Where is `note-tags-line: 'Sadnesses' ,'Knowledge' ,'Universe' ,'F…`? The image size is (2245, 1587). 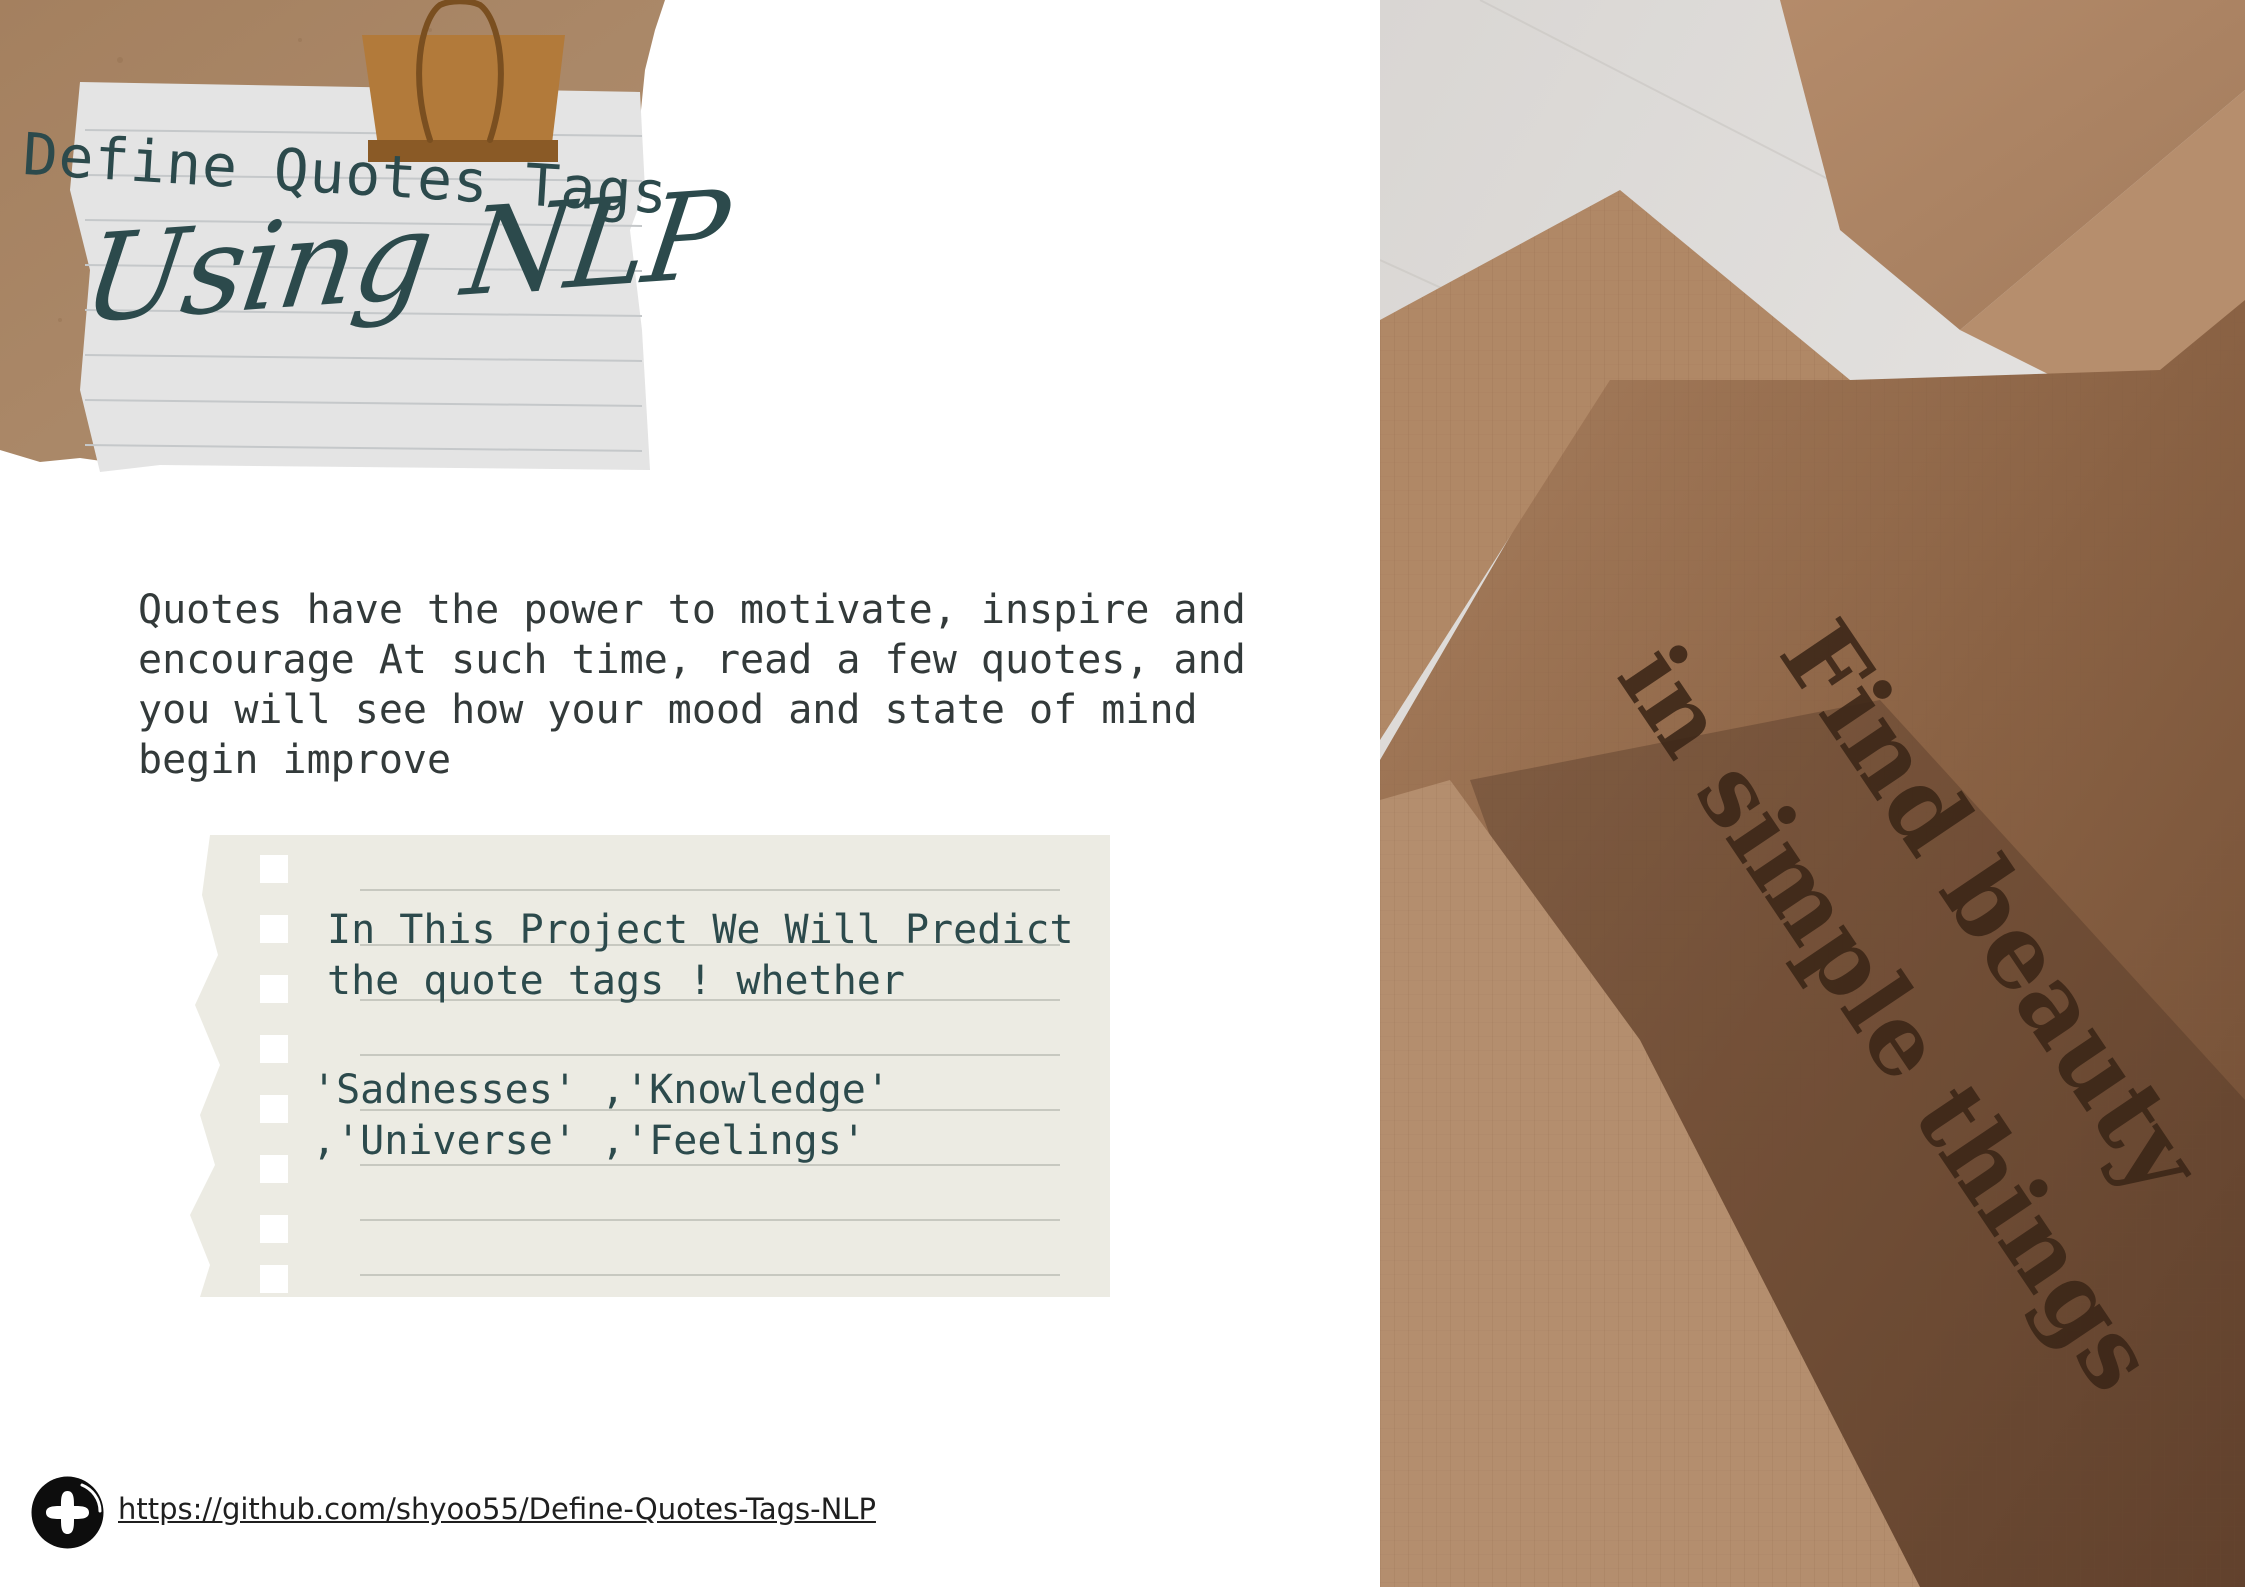 note-tags-line: 'Sadnesses' ,'Knowledge' ,'Universe' ,'F… is located at coordinates (601, 1115).